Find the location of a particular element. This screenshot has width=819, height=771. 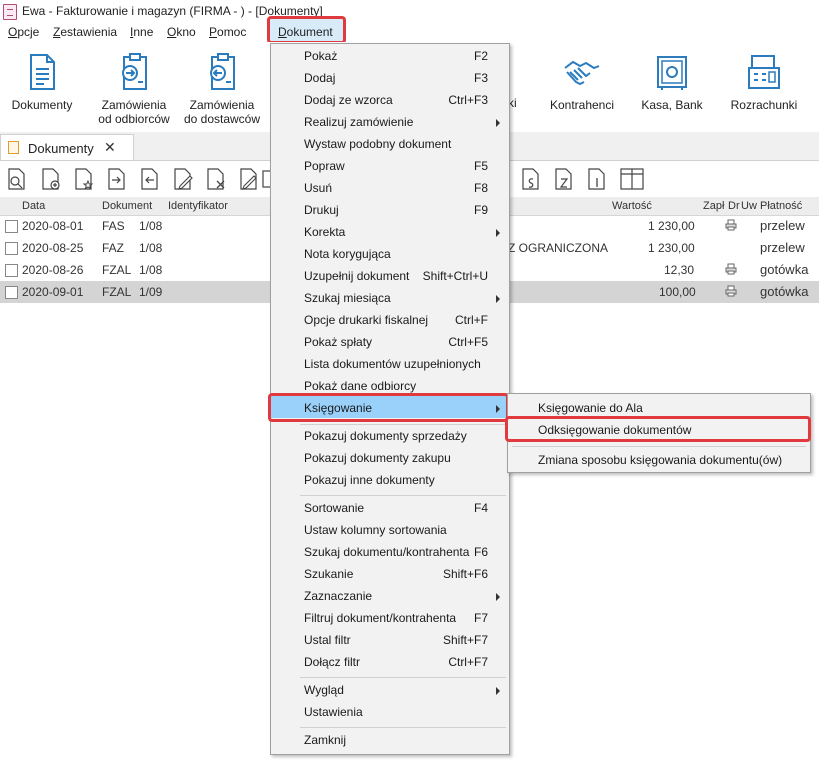

menu-item-zamknij: Zamknij is located at coordinates (325, 740).